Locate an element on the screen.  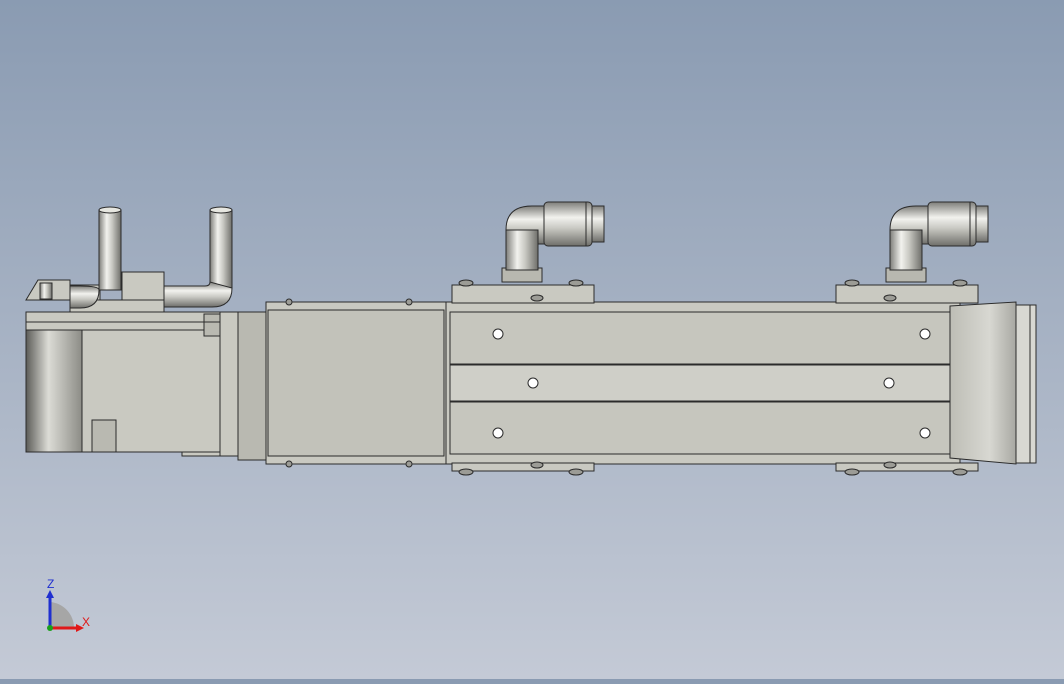
x-axis-label: X is located at coordinates (86, 622).